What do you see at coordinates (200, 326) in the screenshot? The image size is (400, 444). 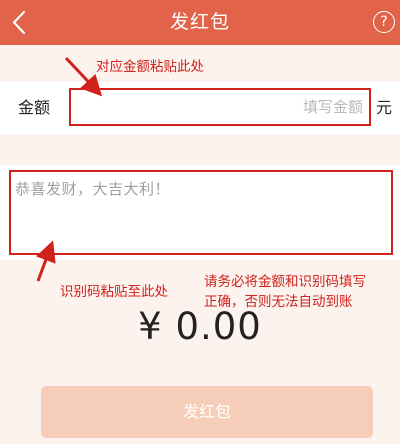 I see `total-amount: ¥ 0.00` at bounding box center [200, 326].